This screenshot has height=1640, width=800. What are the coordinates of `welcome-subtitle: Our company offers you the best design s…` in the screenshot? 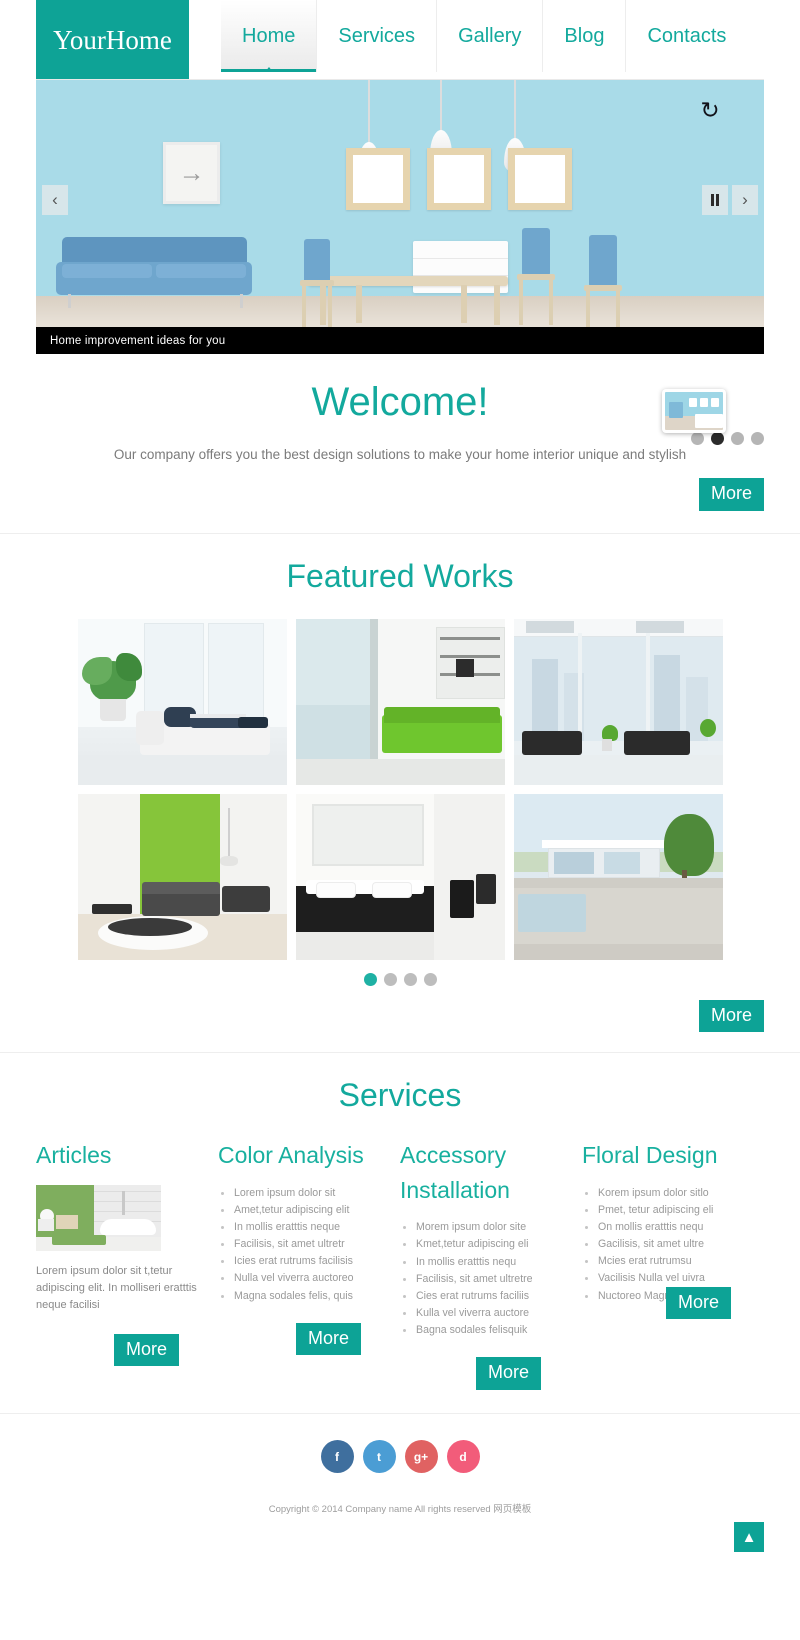 It's located at (400, 454).